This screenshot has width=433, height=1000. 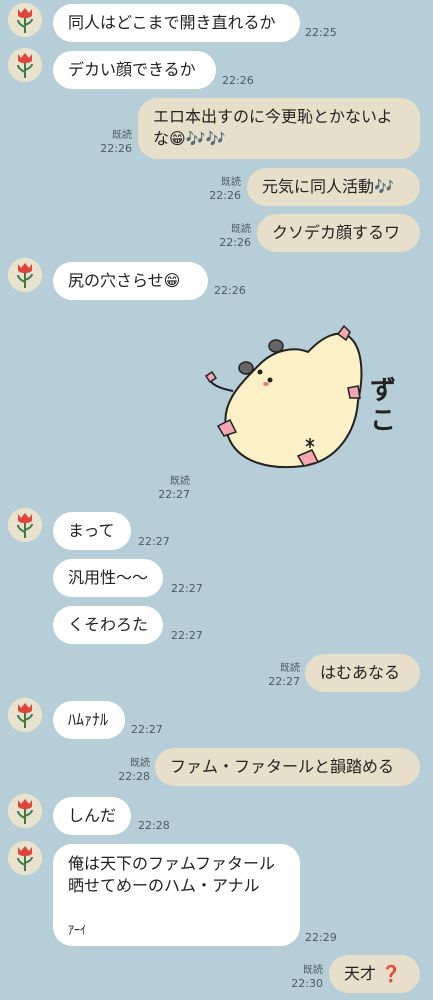 What do you see at coordinates (92, 531) in the screenshot?
I see `message-bubble: まって` at bounding box center [92, 531].